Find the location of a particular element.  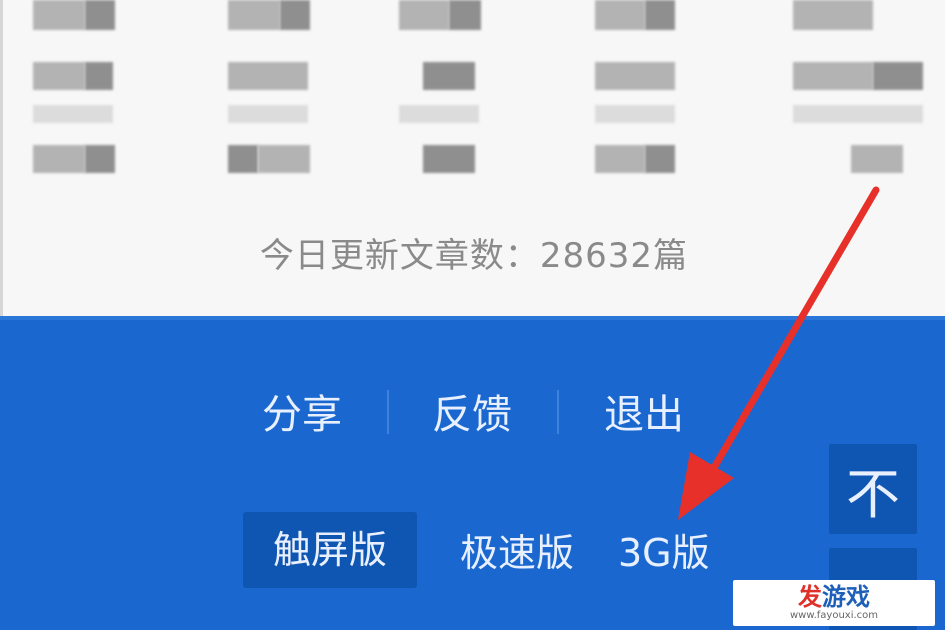

annotation-arrow-icon is located at coordinates (779, 353).